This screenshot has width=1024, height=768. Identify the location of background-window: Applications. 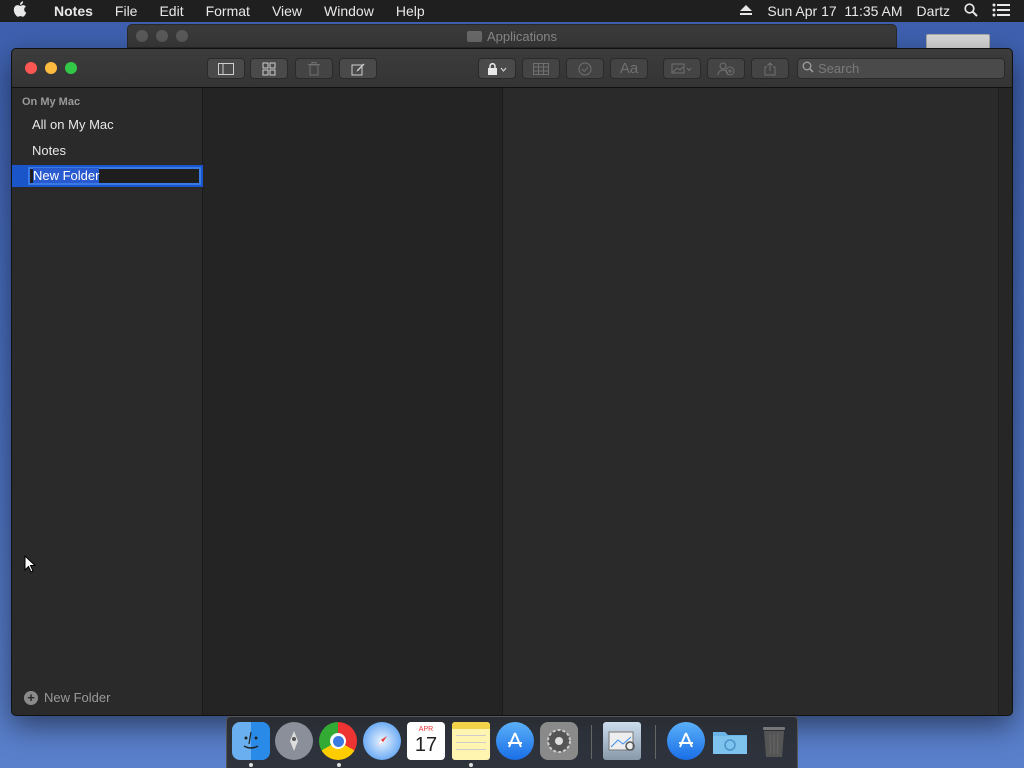
(512, 36).